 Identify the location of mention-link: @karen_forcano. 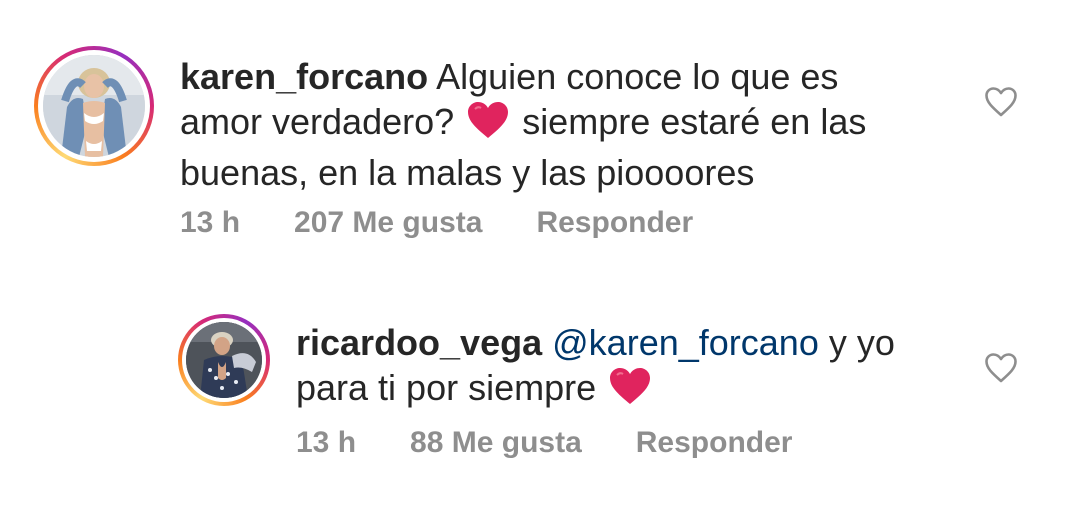
(685, 342).